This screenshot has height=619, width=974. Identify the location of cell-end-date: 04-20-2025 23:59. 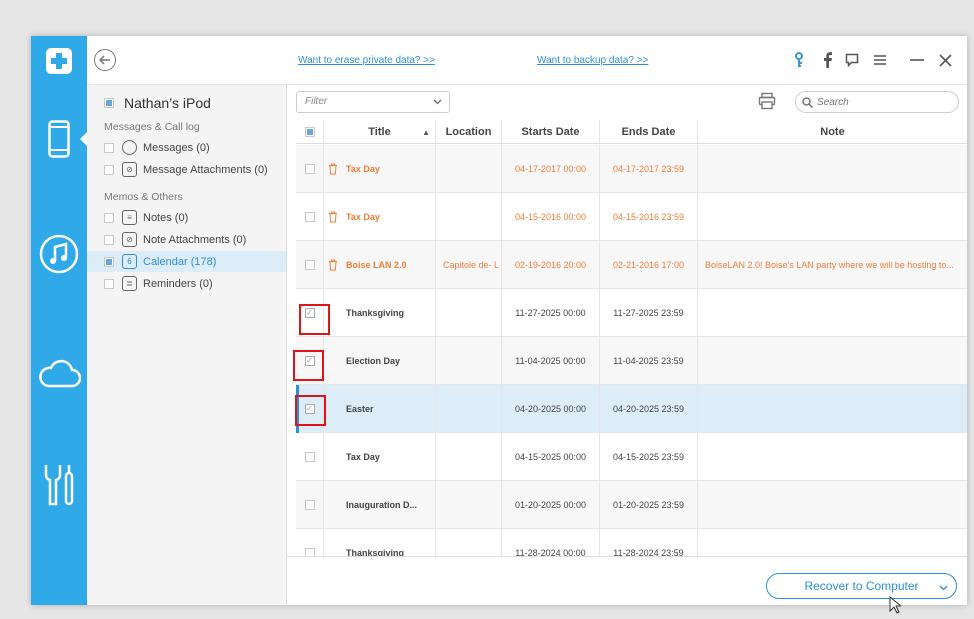
(649, 409).